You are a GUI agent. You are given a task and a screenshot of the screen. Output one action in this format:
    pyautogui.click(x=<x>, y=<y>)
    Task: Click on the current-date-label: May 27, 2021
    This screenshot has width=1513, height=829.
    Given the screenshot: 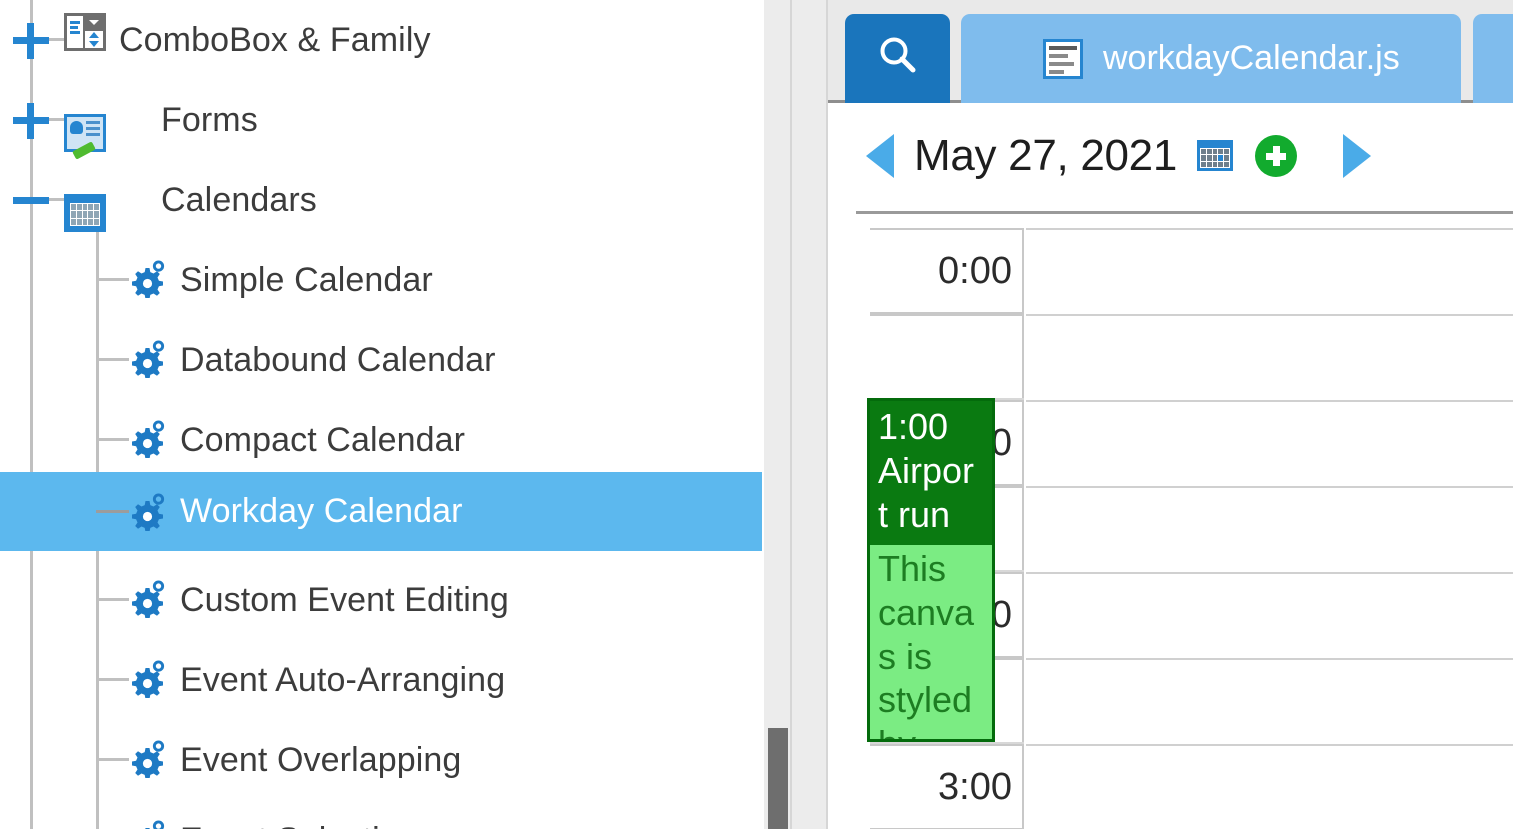 What is the action you would take?
    pyautogui.click(x=1046, y=155)
    